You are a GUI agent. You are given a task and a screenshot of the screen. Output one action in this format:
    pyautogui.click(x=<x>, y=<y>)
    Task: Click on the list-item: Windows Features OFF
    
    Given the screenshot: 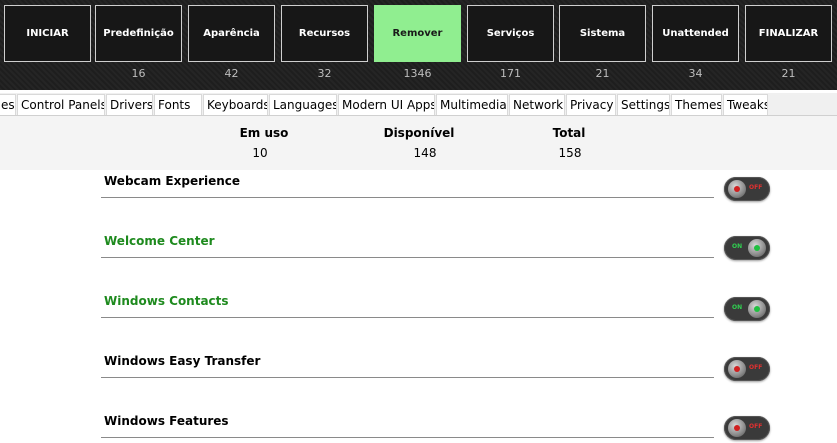 What is the action you would take?
    pyautogui.click(x=436, y=427)
    